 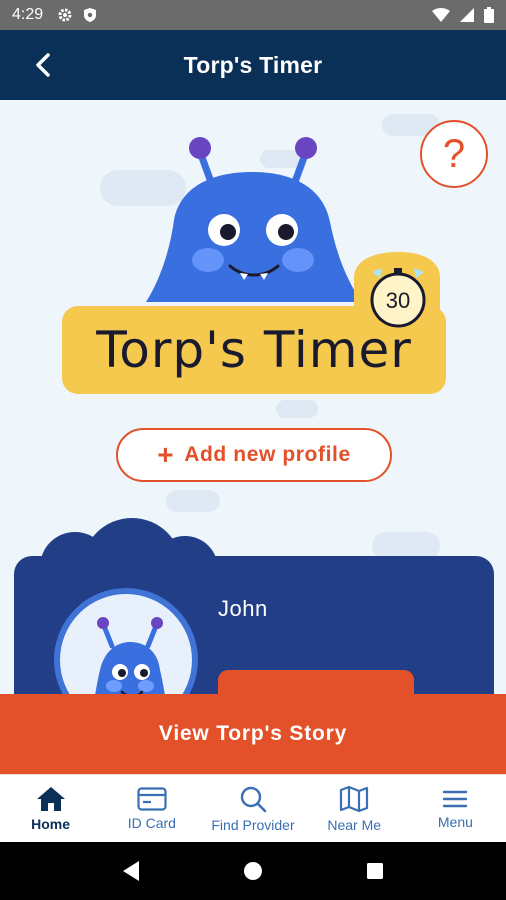 I want to click on status-time: 4:29, so click(x=28, y=14).